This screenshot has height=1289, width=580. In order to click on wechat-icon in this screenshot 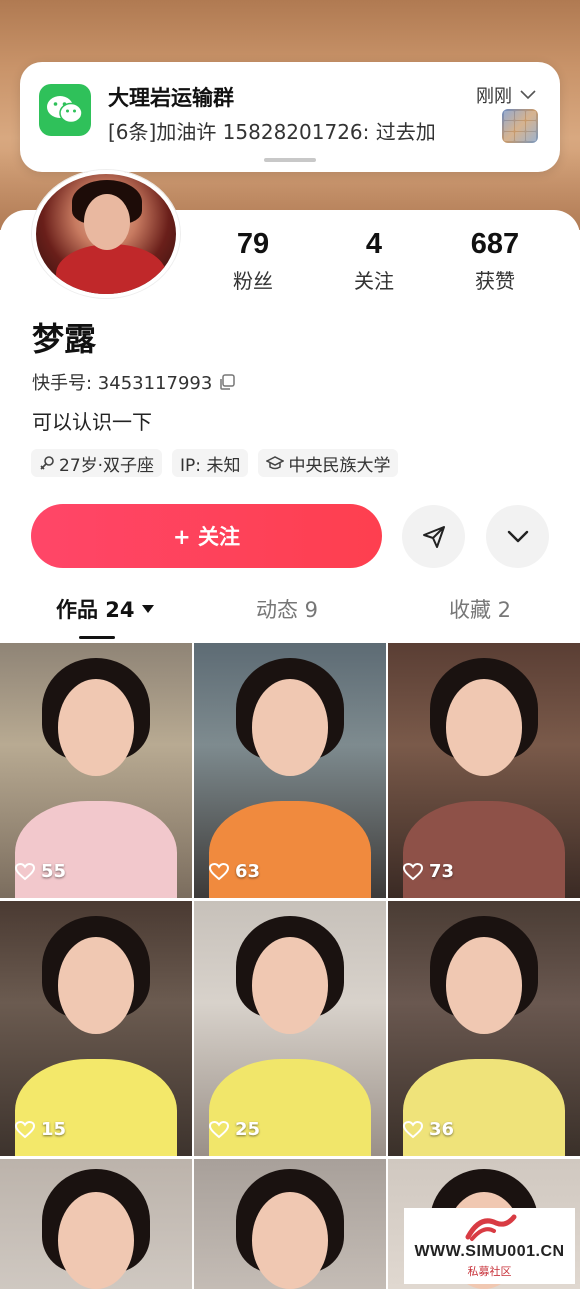, I will do `click(65, 110)`.